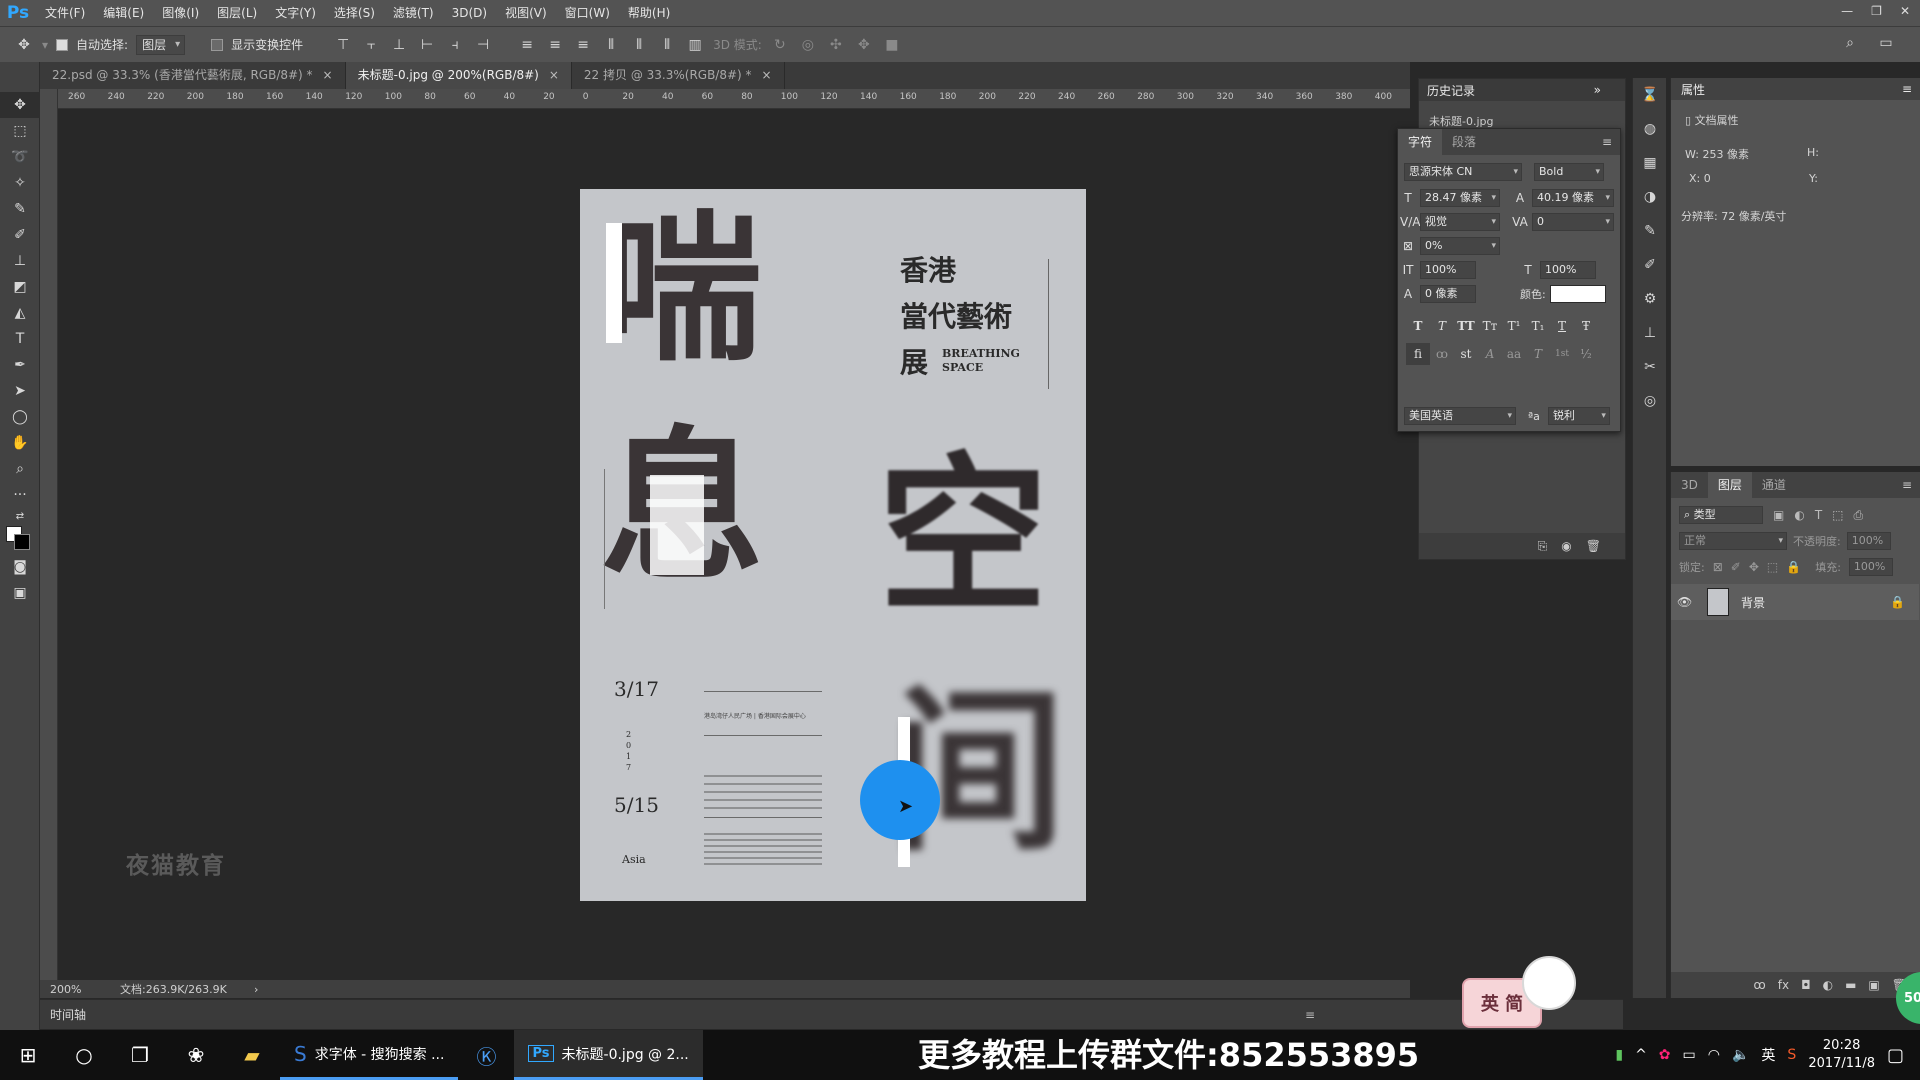  What do you see at coordinates (65, 13) in the screenshot?
I see `menu-file: 文件(F)` at bounding box center [65, 13].